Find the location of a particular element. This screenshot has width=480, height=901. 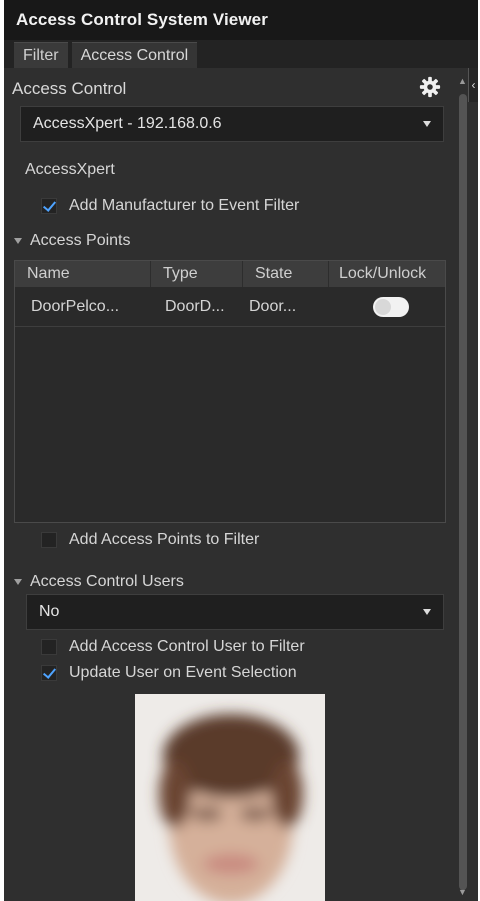

table-header: Name Type State Lock/Unlock is located at coordinates (230, 274).